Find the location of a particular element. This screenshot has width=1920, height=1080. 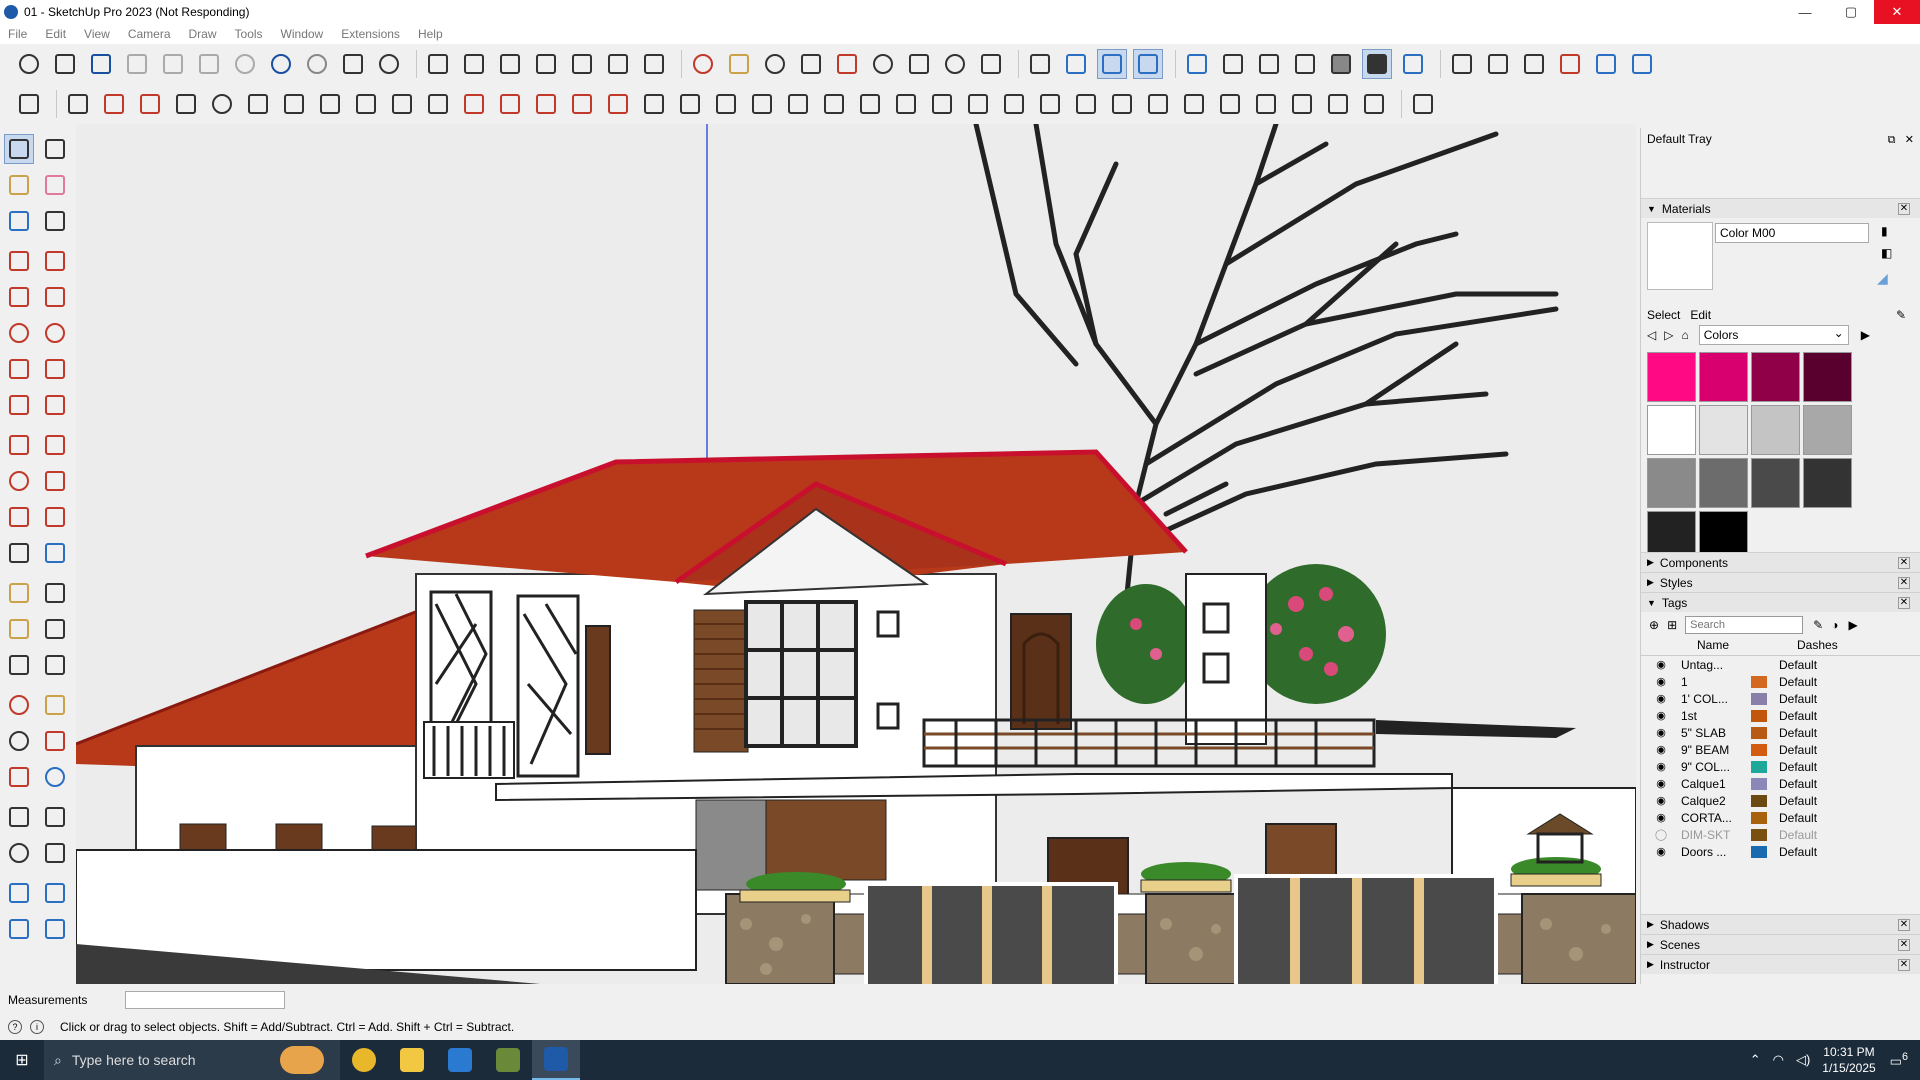

stair-spiral-icon is located at coordinates (1086, 104).